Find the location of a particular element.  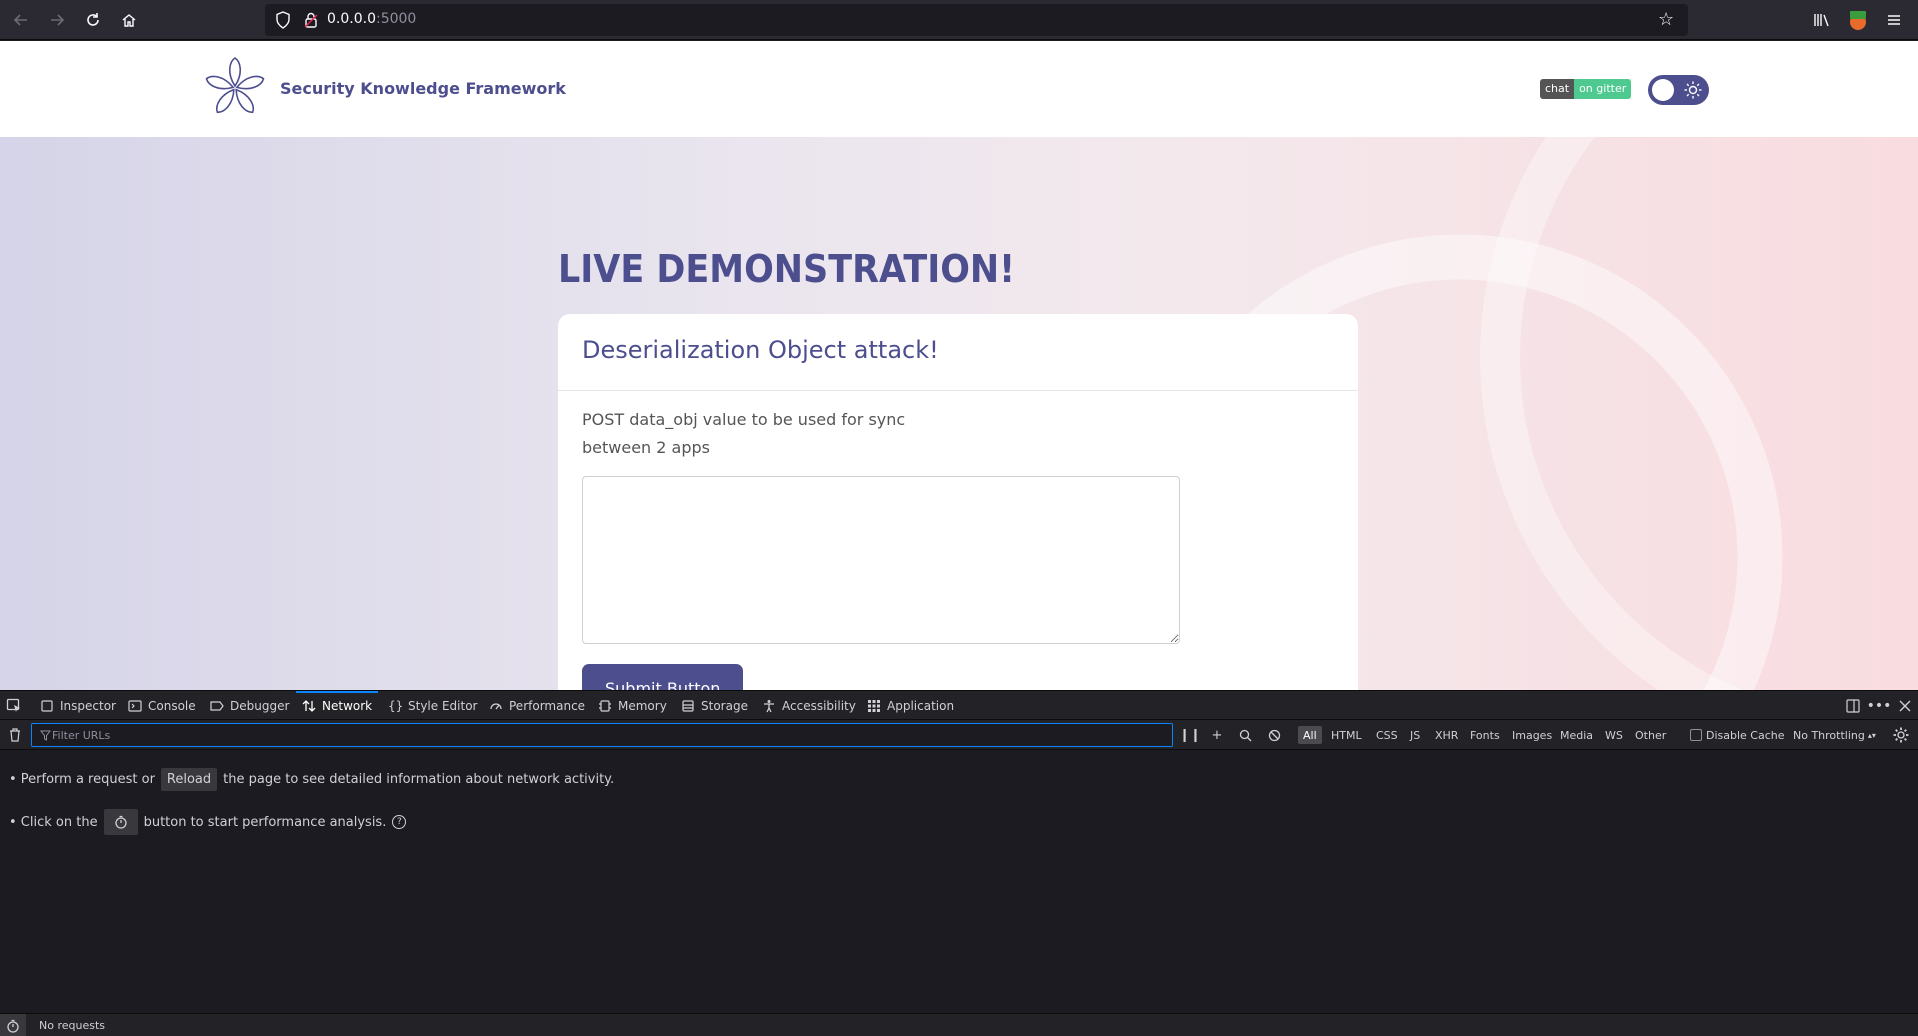

application-icon is located at coordinates (874, 705).